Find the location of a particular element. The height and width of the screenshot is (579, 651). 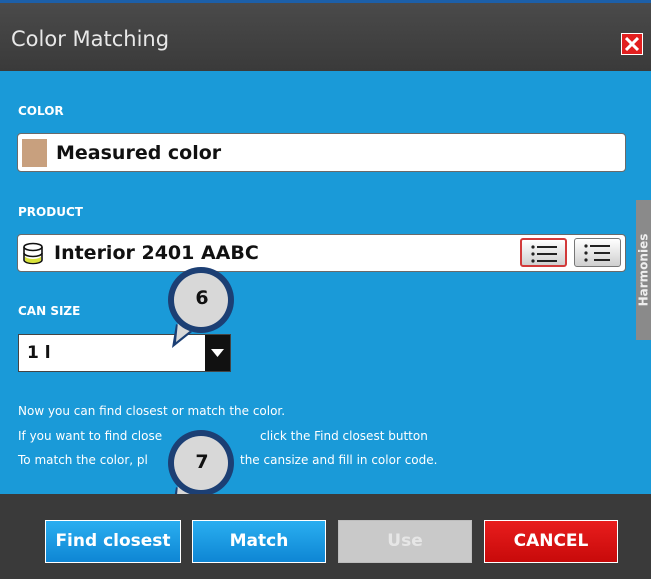

list-view-button is located at coordinates (543, 252).